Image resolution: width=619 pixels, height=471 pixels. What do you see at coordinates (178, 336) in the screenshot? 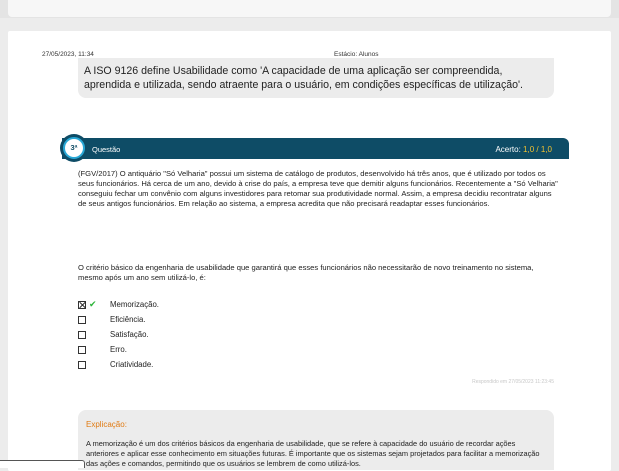
I see `option-satisfacao: Satisfação.` at bounding box center [178, 336].